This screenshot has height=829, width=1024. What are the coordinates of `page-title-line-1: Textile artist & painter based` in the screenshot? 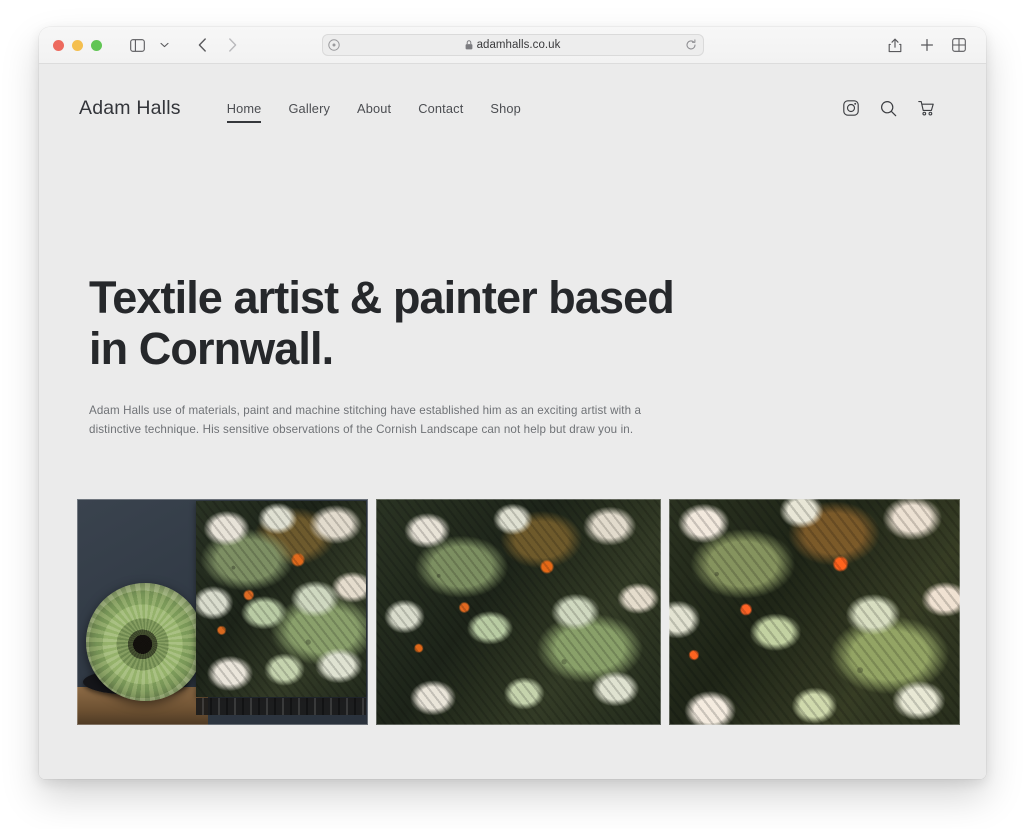 It's located at (382, 297).